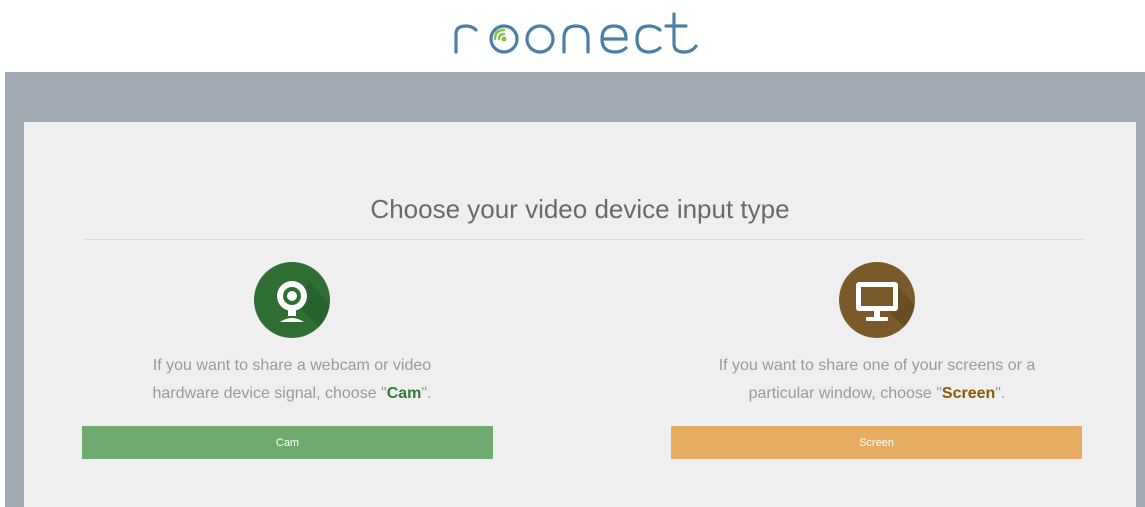 The height and width of the screenshot is (507, 1145). Describe the element at coordinates (1000, 393) in the screenshot. I see `screen-desc-suffix: ".` at that location.